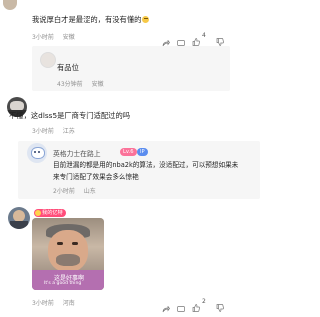 Image resolution: width=320 pixels, height=317 pixels. I want to click on reply-meta: 2小时前 山东, so click(74, 190).